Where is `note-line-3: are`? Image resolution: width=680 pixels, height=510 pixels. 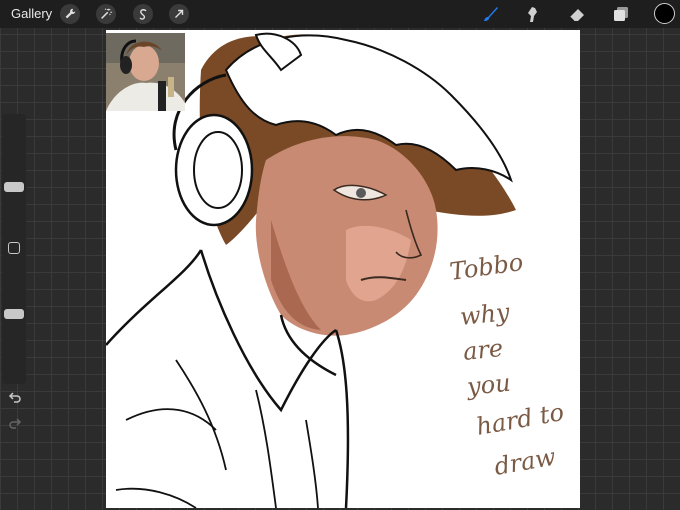
note-line-3: are is located at coordinates (483, 350).